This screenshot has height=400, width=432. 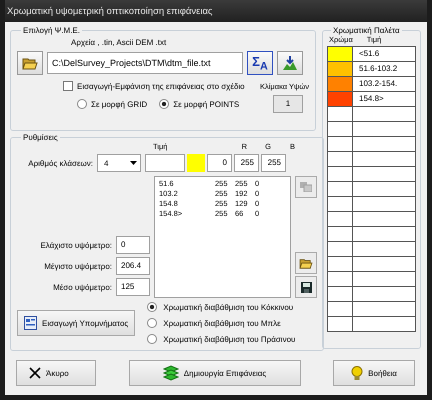 I want to click on section-title: Ρυθμίσεις, so click(x=40, y=137).